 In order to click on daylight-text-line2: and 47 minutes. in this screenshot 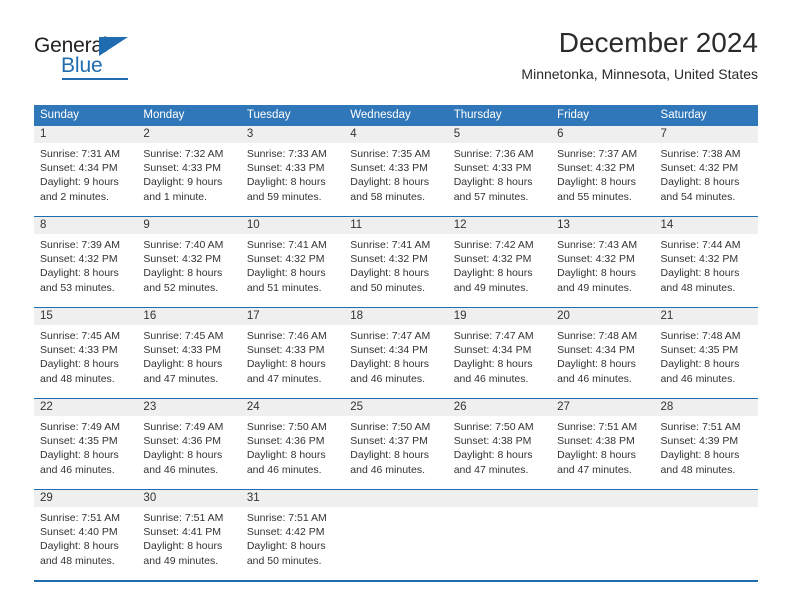, I will do `click(491, 469)`.